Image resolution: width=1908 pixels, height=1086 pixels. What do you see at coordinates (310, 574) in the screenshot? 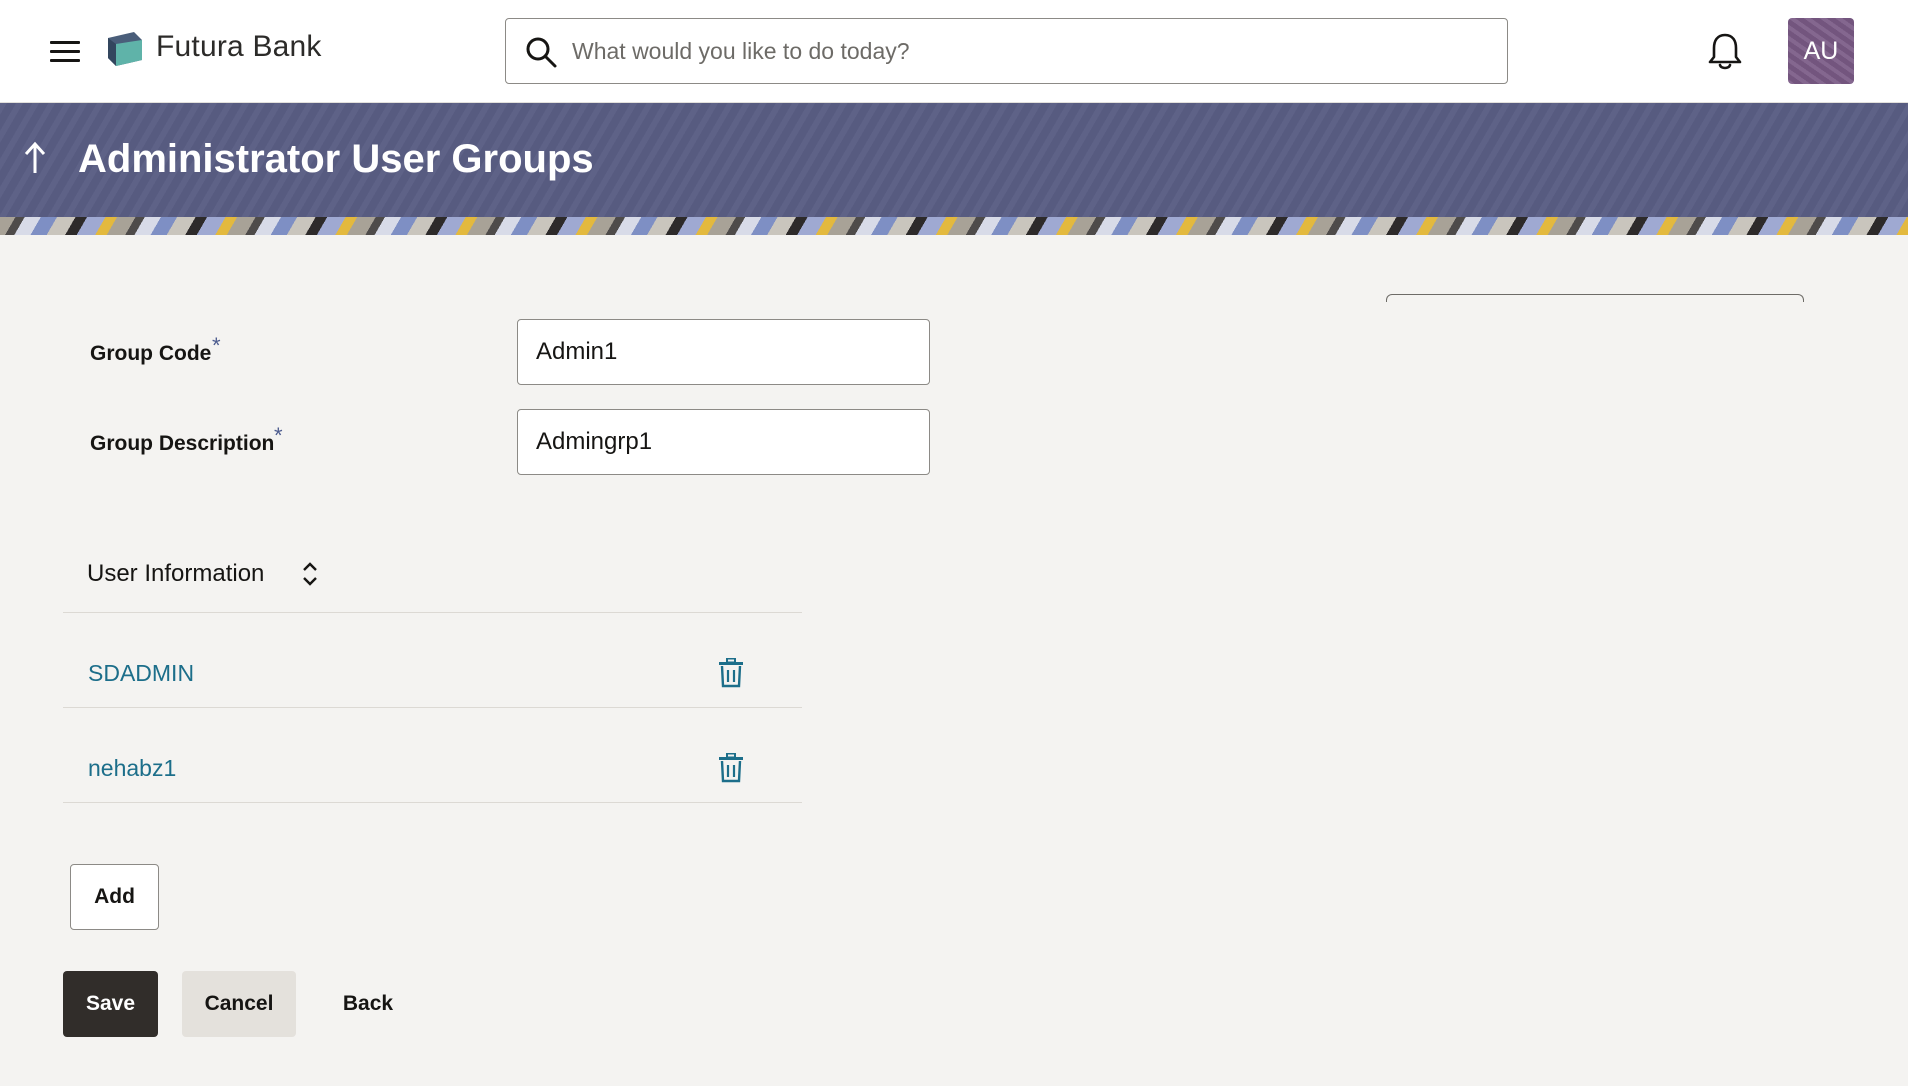
I see `sort-icon` at bounding box center [310, 574].